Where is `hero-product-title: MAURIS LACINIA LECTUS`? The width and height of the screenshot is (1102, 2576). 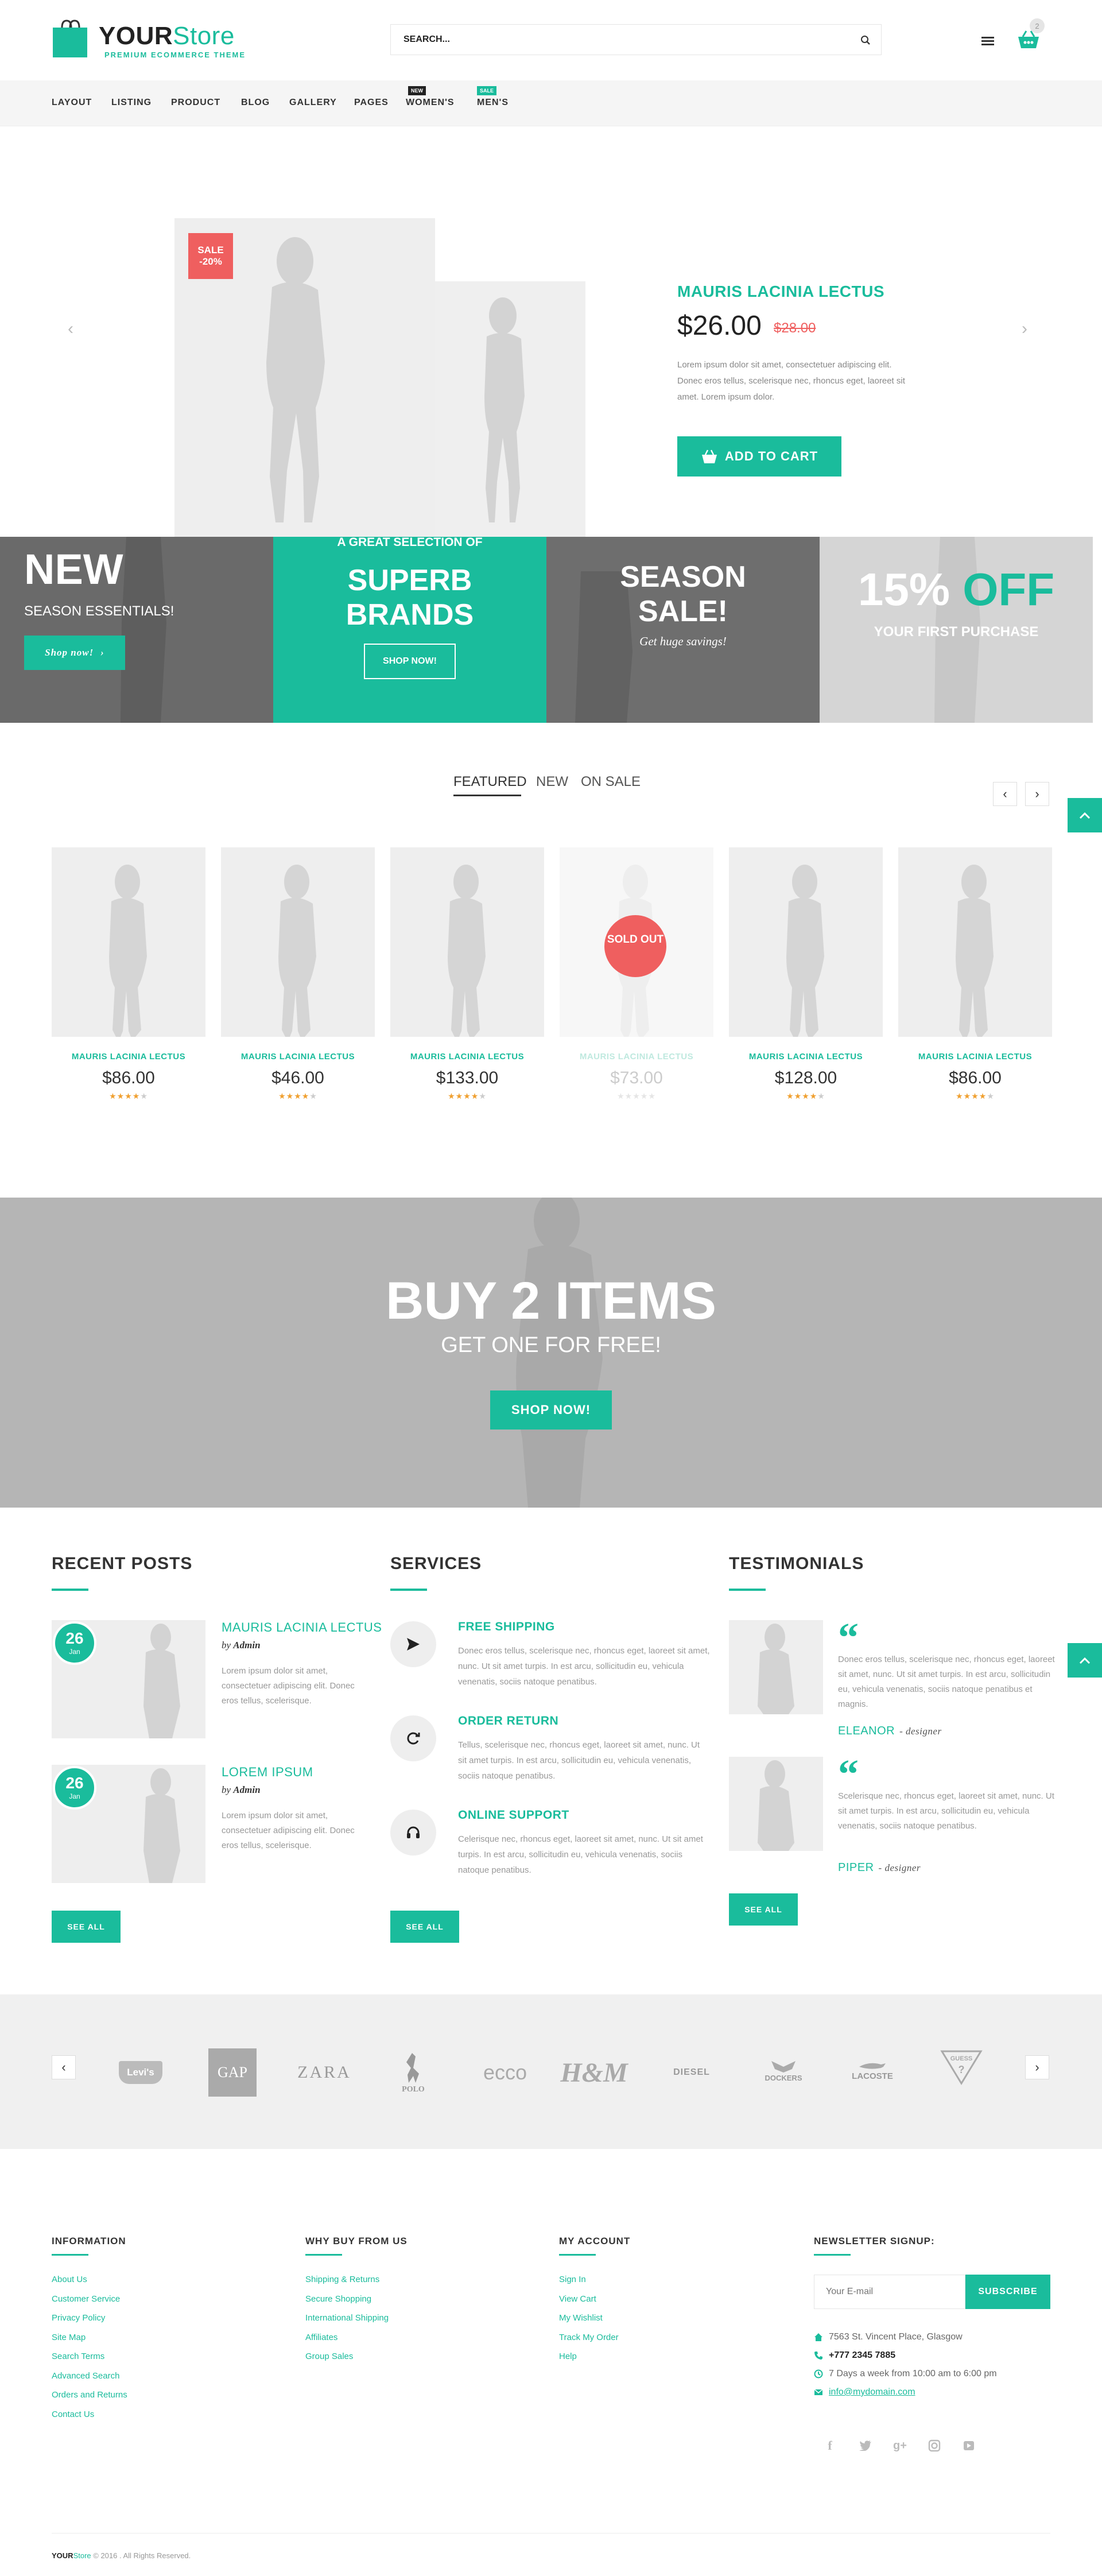 hero-product-title: MAURIS LACINIA LECTUS is located at coordinates (780, 291).